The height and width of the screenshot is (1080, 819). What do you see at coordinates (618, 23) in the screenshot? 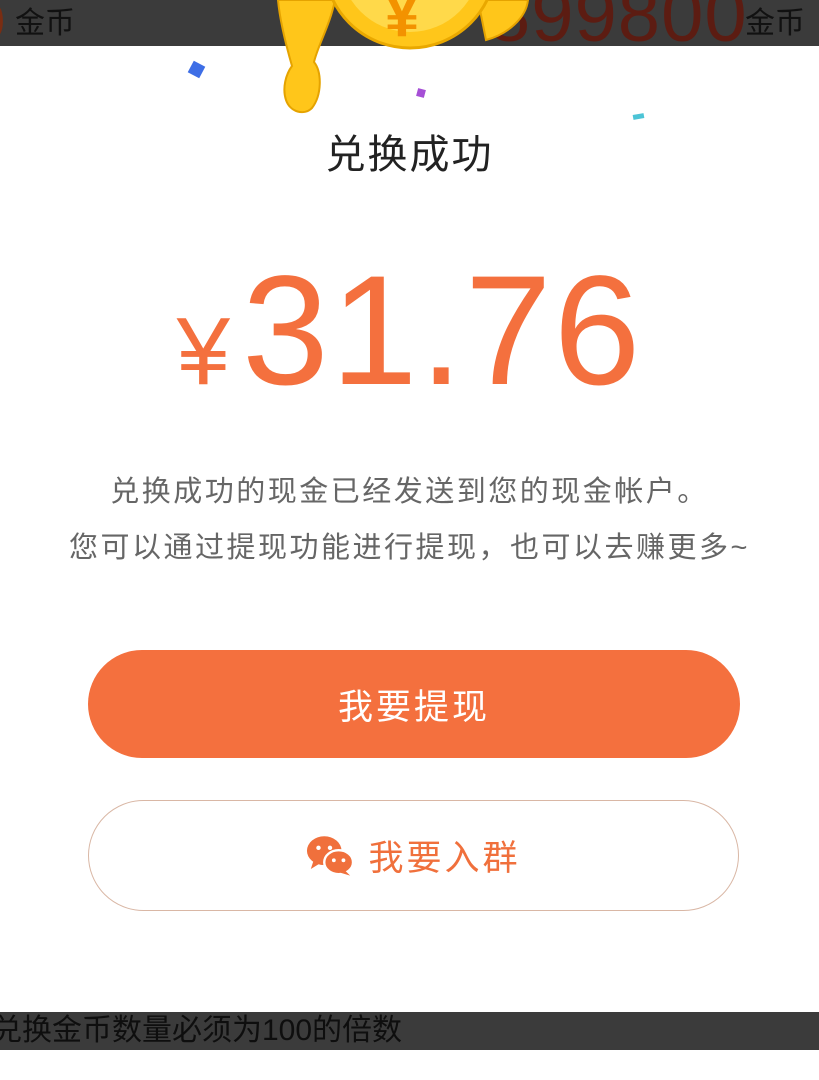
I see `coin-total: 899800` at bounding box center [618, 23].